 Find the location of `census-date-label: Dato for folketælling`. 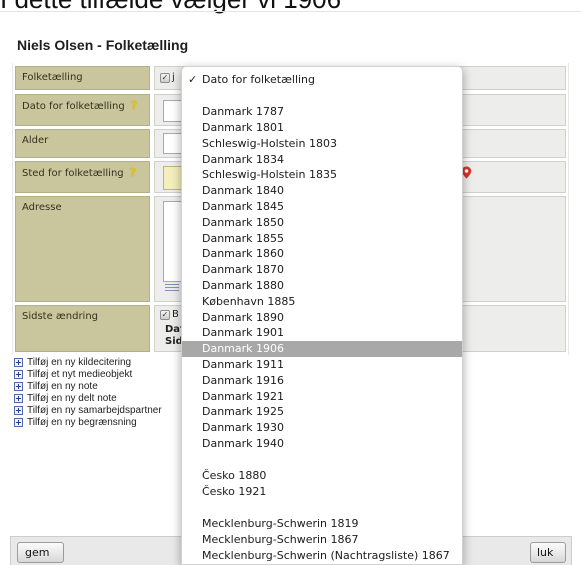

census-date-label: Dato for folketælling is located at coordinates (82, 110).